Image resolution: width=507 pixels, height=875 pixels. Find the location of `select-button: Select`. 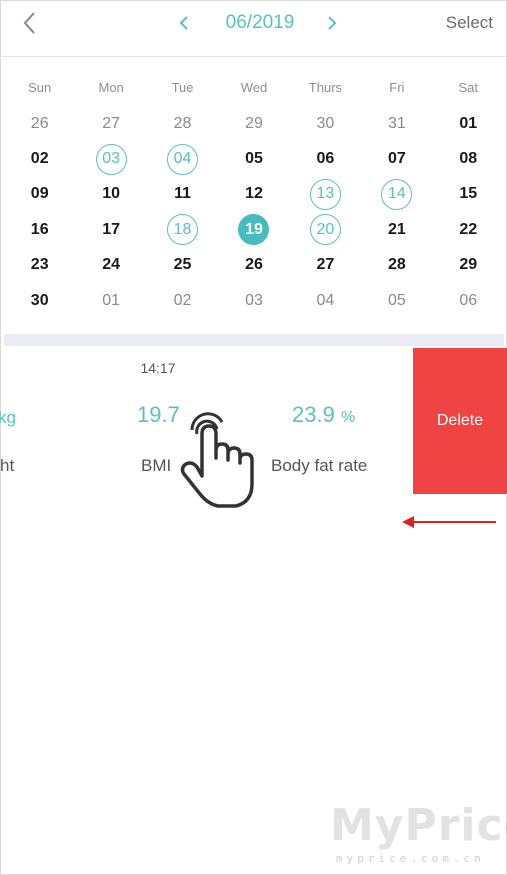

select-button: Select is located at coordinates (469, 23).